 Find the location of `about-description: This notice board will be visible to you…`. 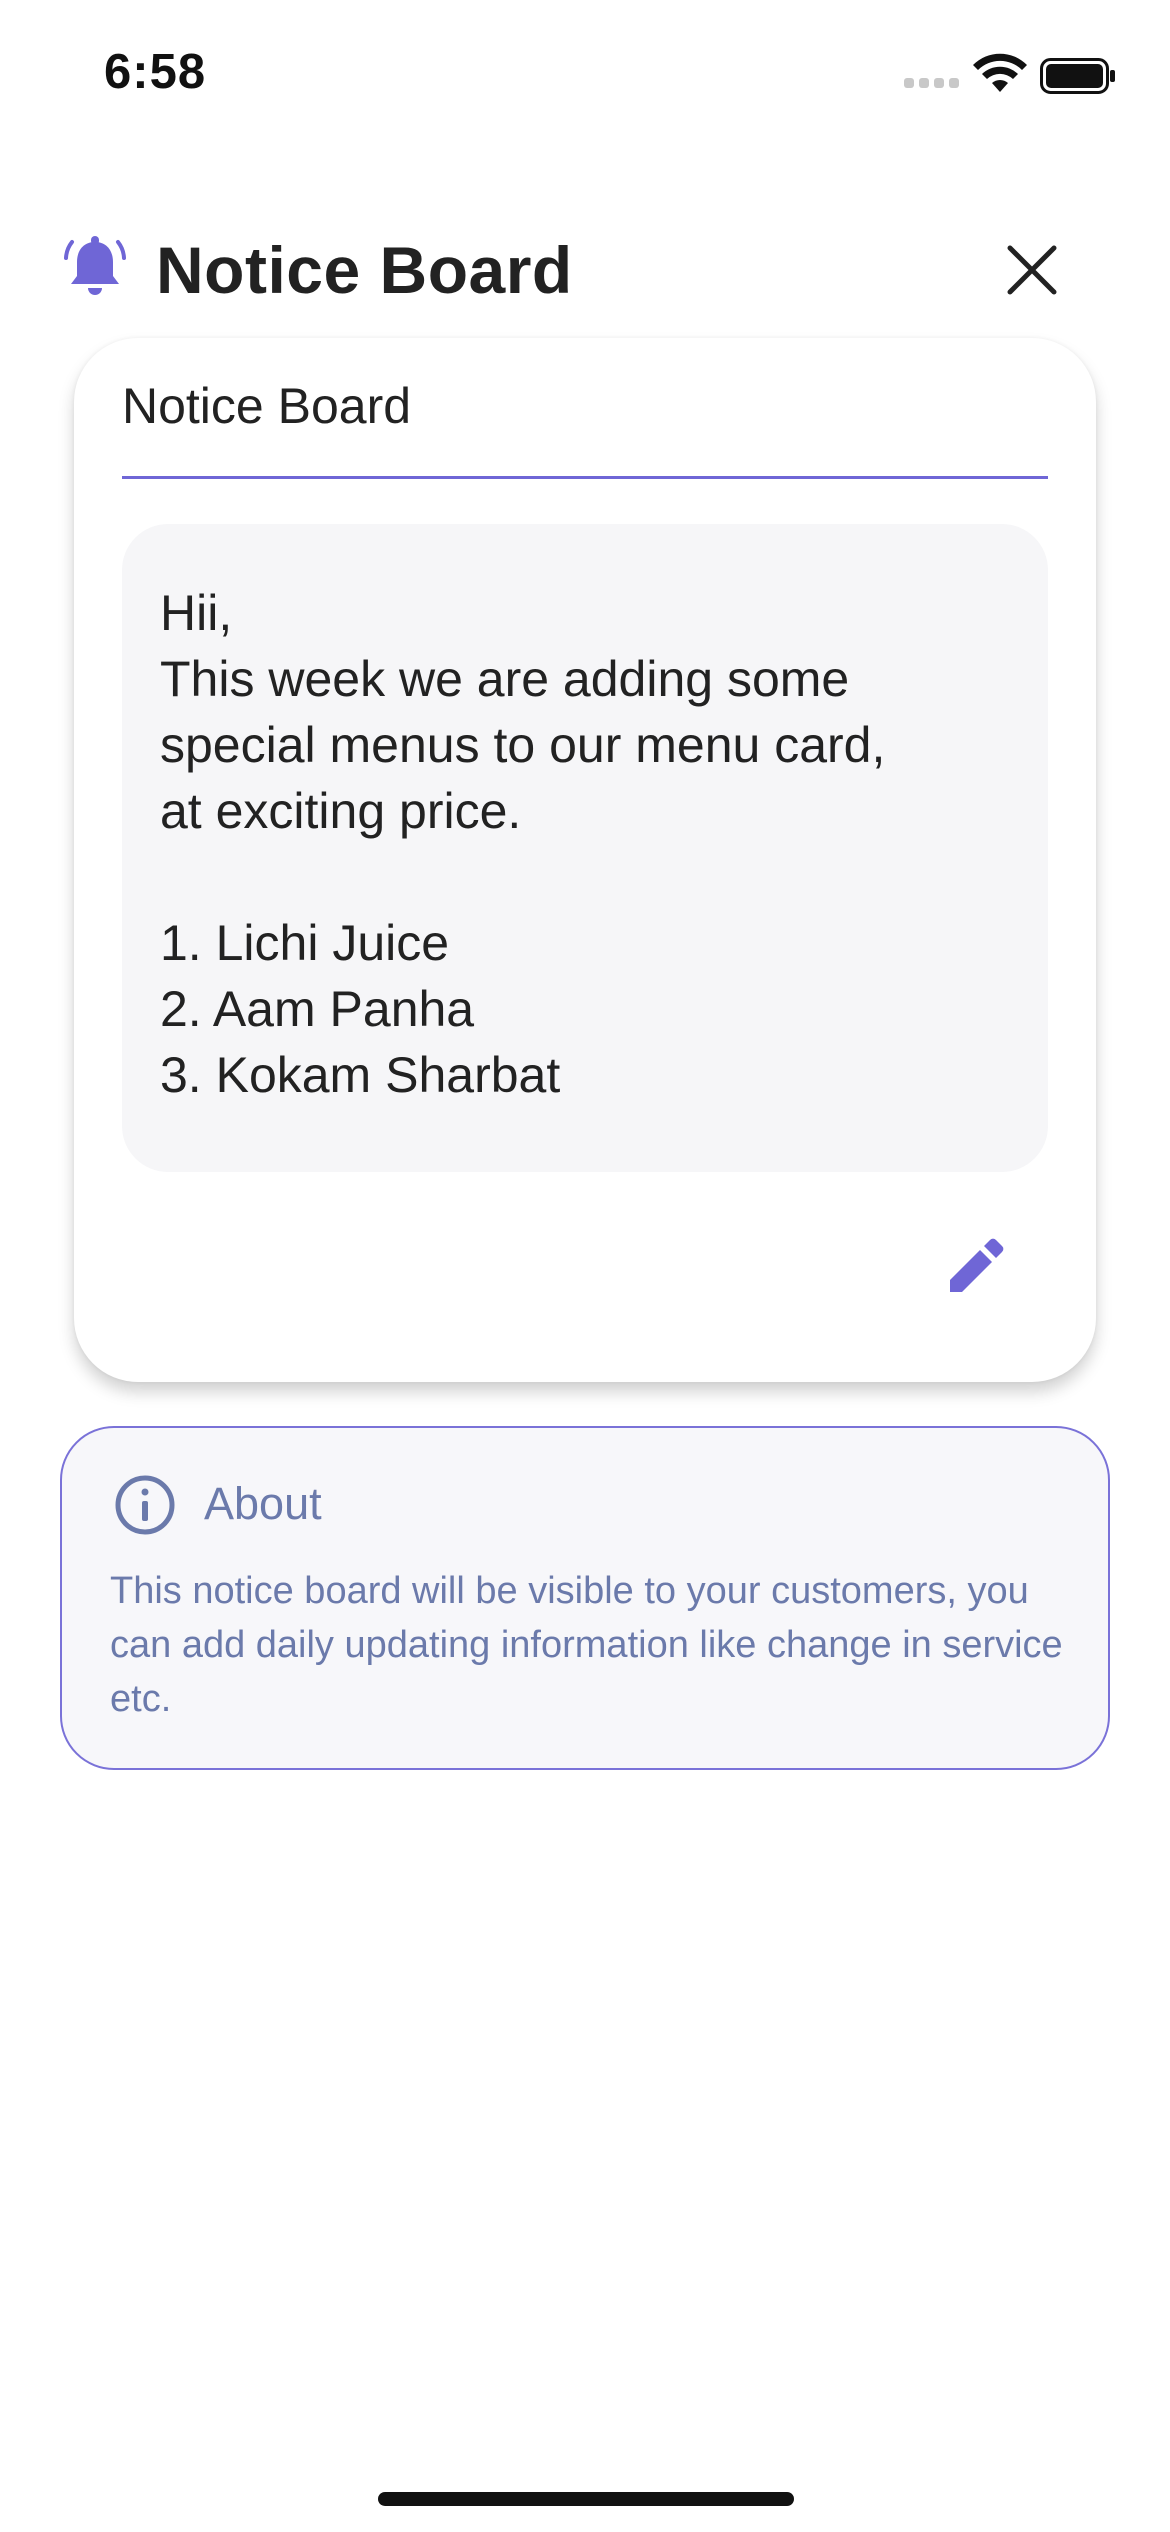

about-description: This notice board will be visible to you… is located at coordinates (586, 1645).